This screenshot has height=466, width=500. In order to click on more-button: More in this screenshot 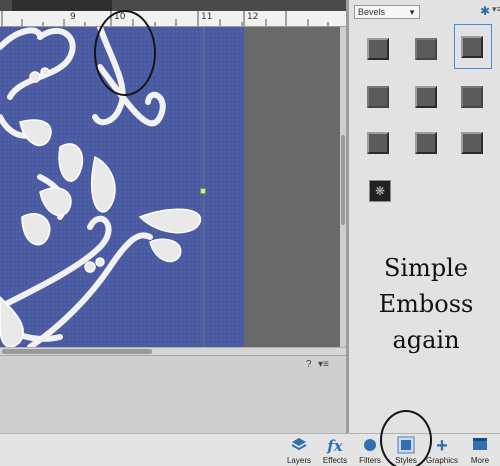, I will do `click(480, 450)`.